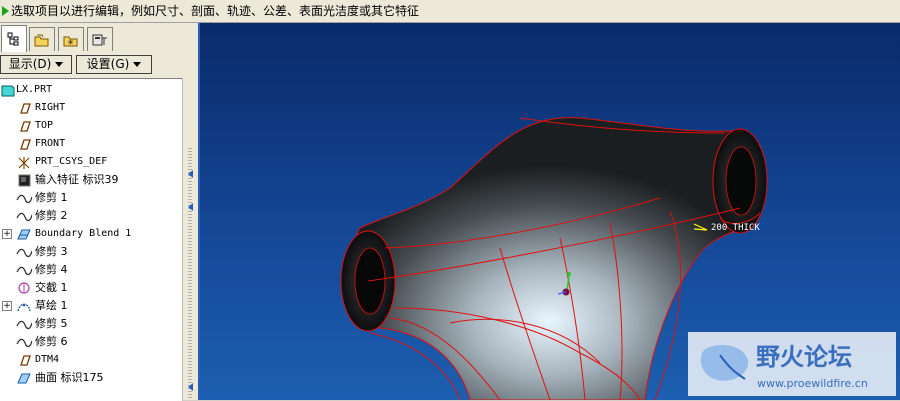 The width and height of the screenshot is (900, 401). What do you see at coordinates (71, 161) in the screenshot?
I see `tree-item-label: PRT_CSYS_DEF` at bounding box center [71, 161].